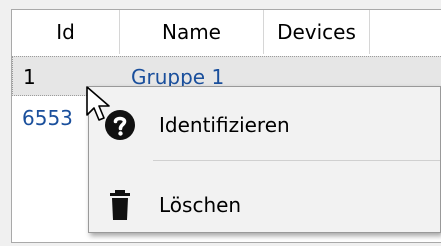 The image size is (441, 246). Describe the element at coordinates (66, 32) in the screenshot. I see `column-header-id: Id` at that location.